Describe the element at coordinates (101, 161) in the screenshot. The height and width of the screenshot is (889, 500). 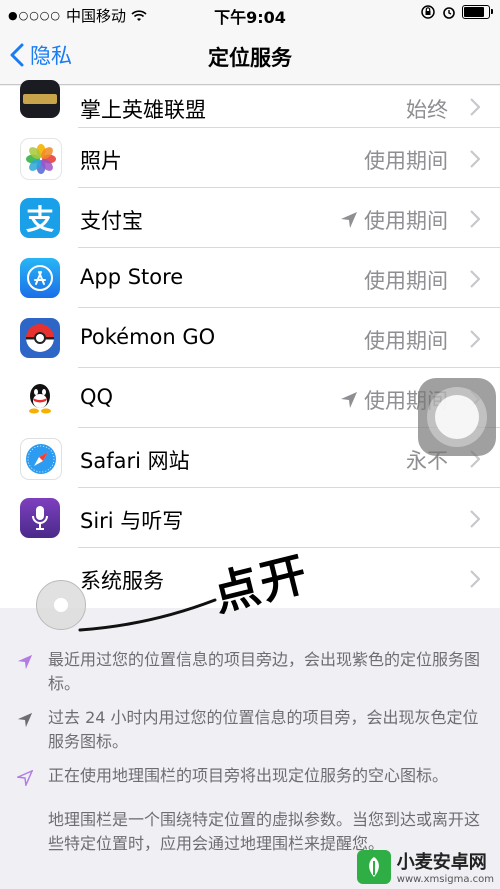
I see `app-name: 照片` at that location.